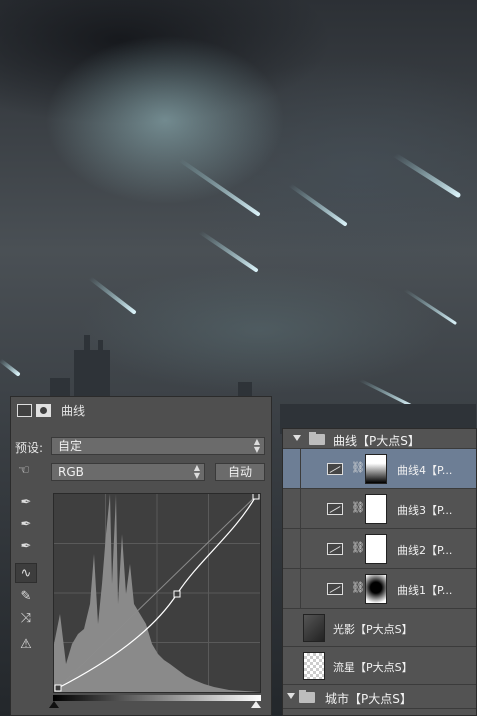 This screenshot has width=477, height=716. I want to click on preset-row: 预设: 自定 ▲ ▼, so click(141, 447).